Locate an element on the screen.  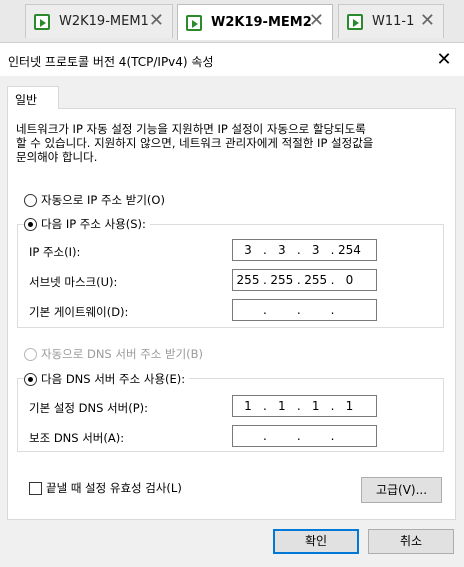
manual-ip-radio is located at coordinates (30, 224).